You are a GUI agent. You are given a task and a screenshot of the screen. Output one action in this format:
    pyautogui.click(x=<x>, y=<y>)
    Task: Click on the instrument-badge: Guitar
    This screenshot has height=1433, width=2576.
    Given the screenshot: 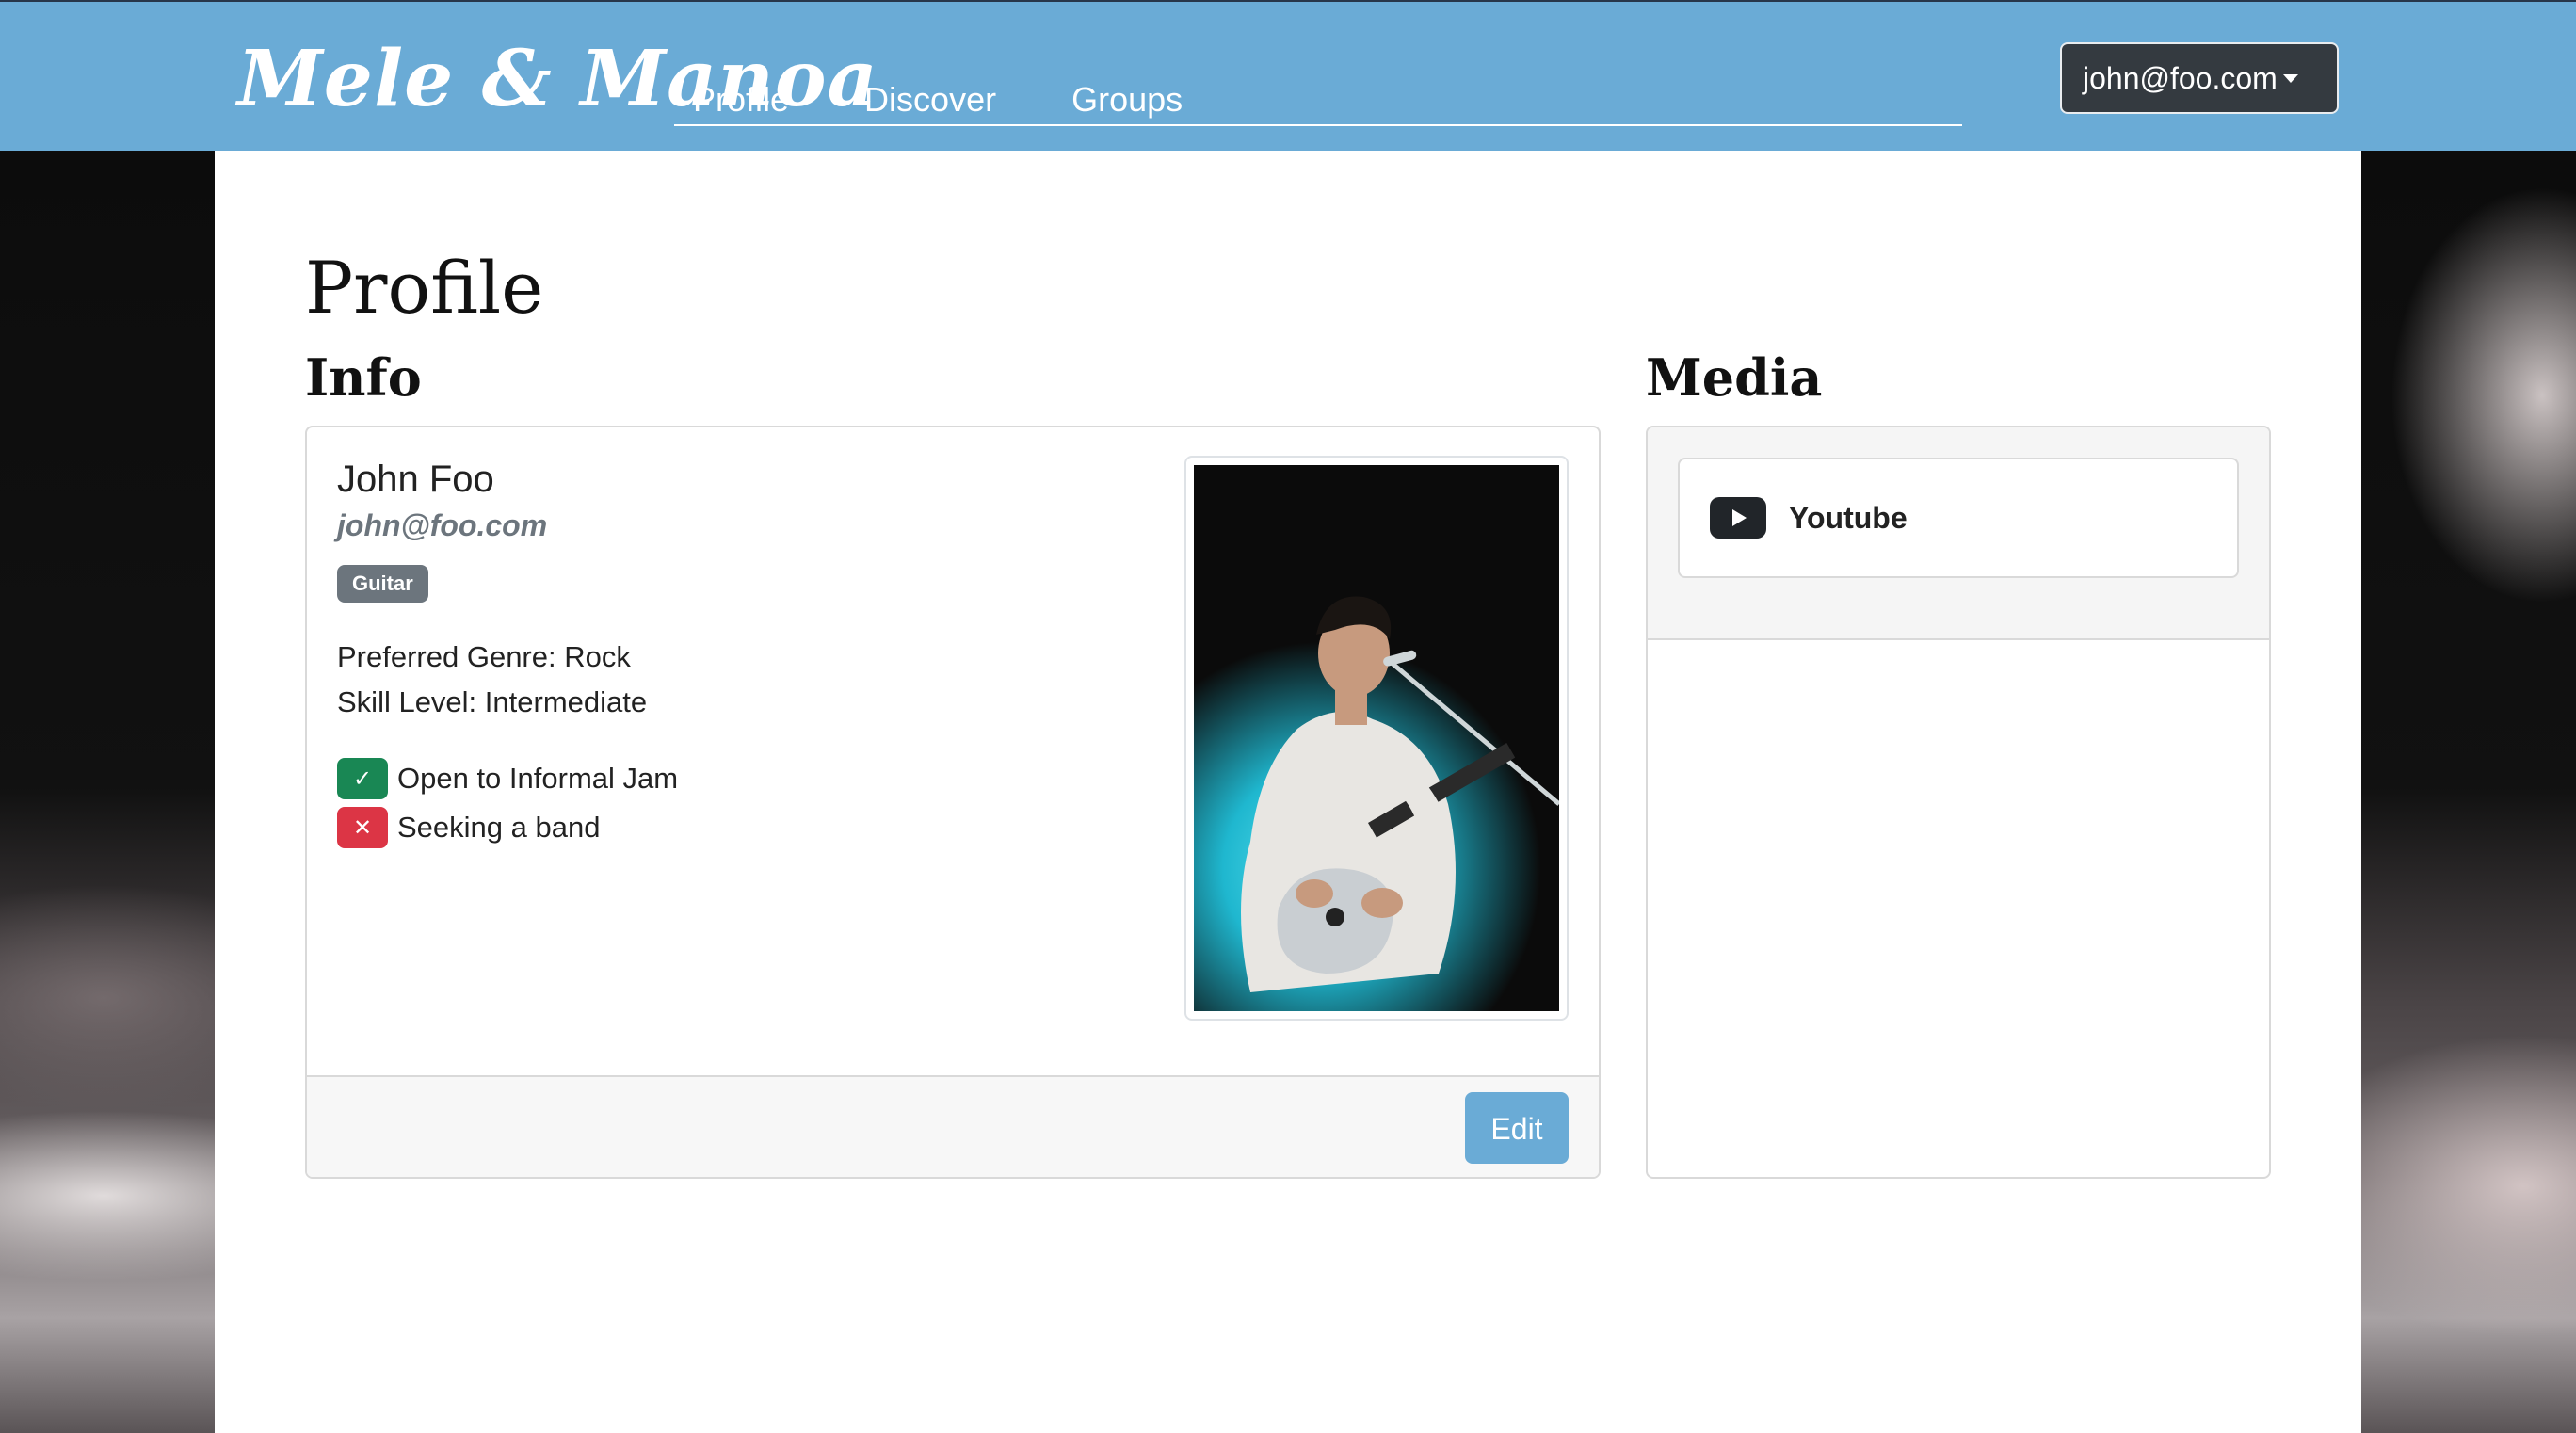 What is the action you would take?
    pyautogui.click(x=382, y=584)
    